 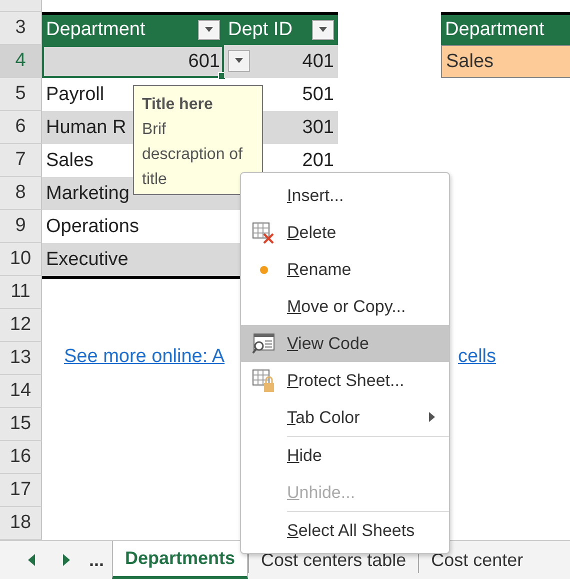 I want to click on menu-item: Delete, so click(x=345, y=232).